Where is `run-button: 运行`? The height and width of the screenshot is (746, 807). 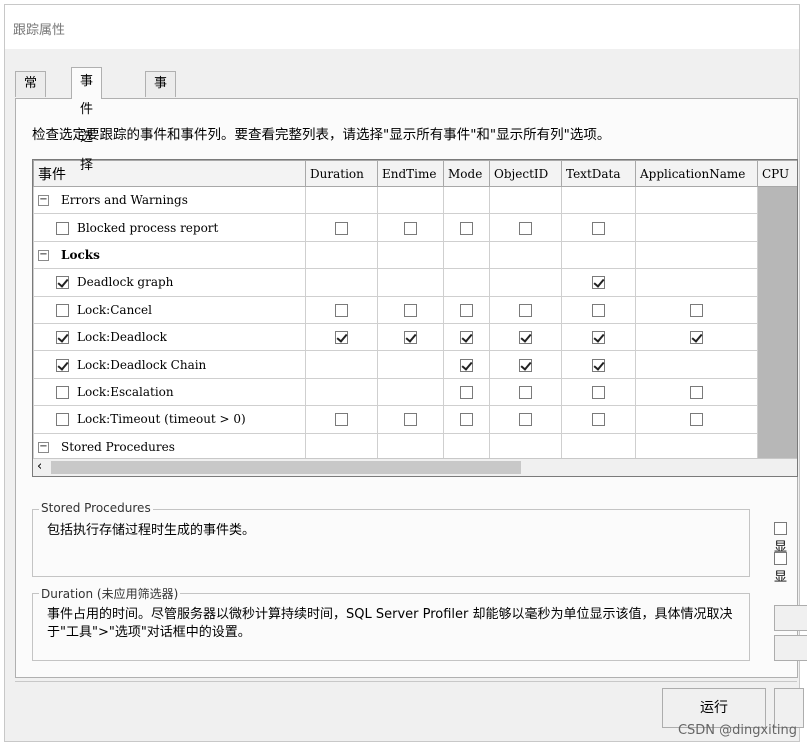
run-button: 运行 is located at coordinates (714, 708).